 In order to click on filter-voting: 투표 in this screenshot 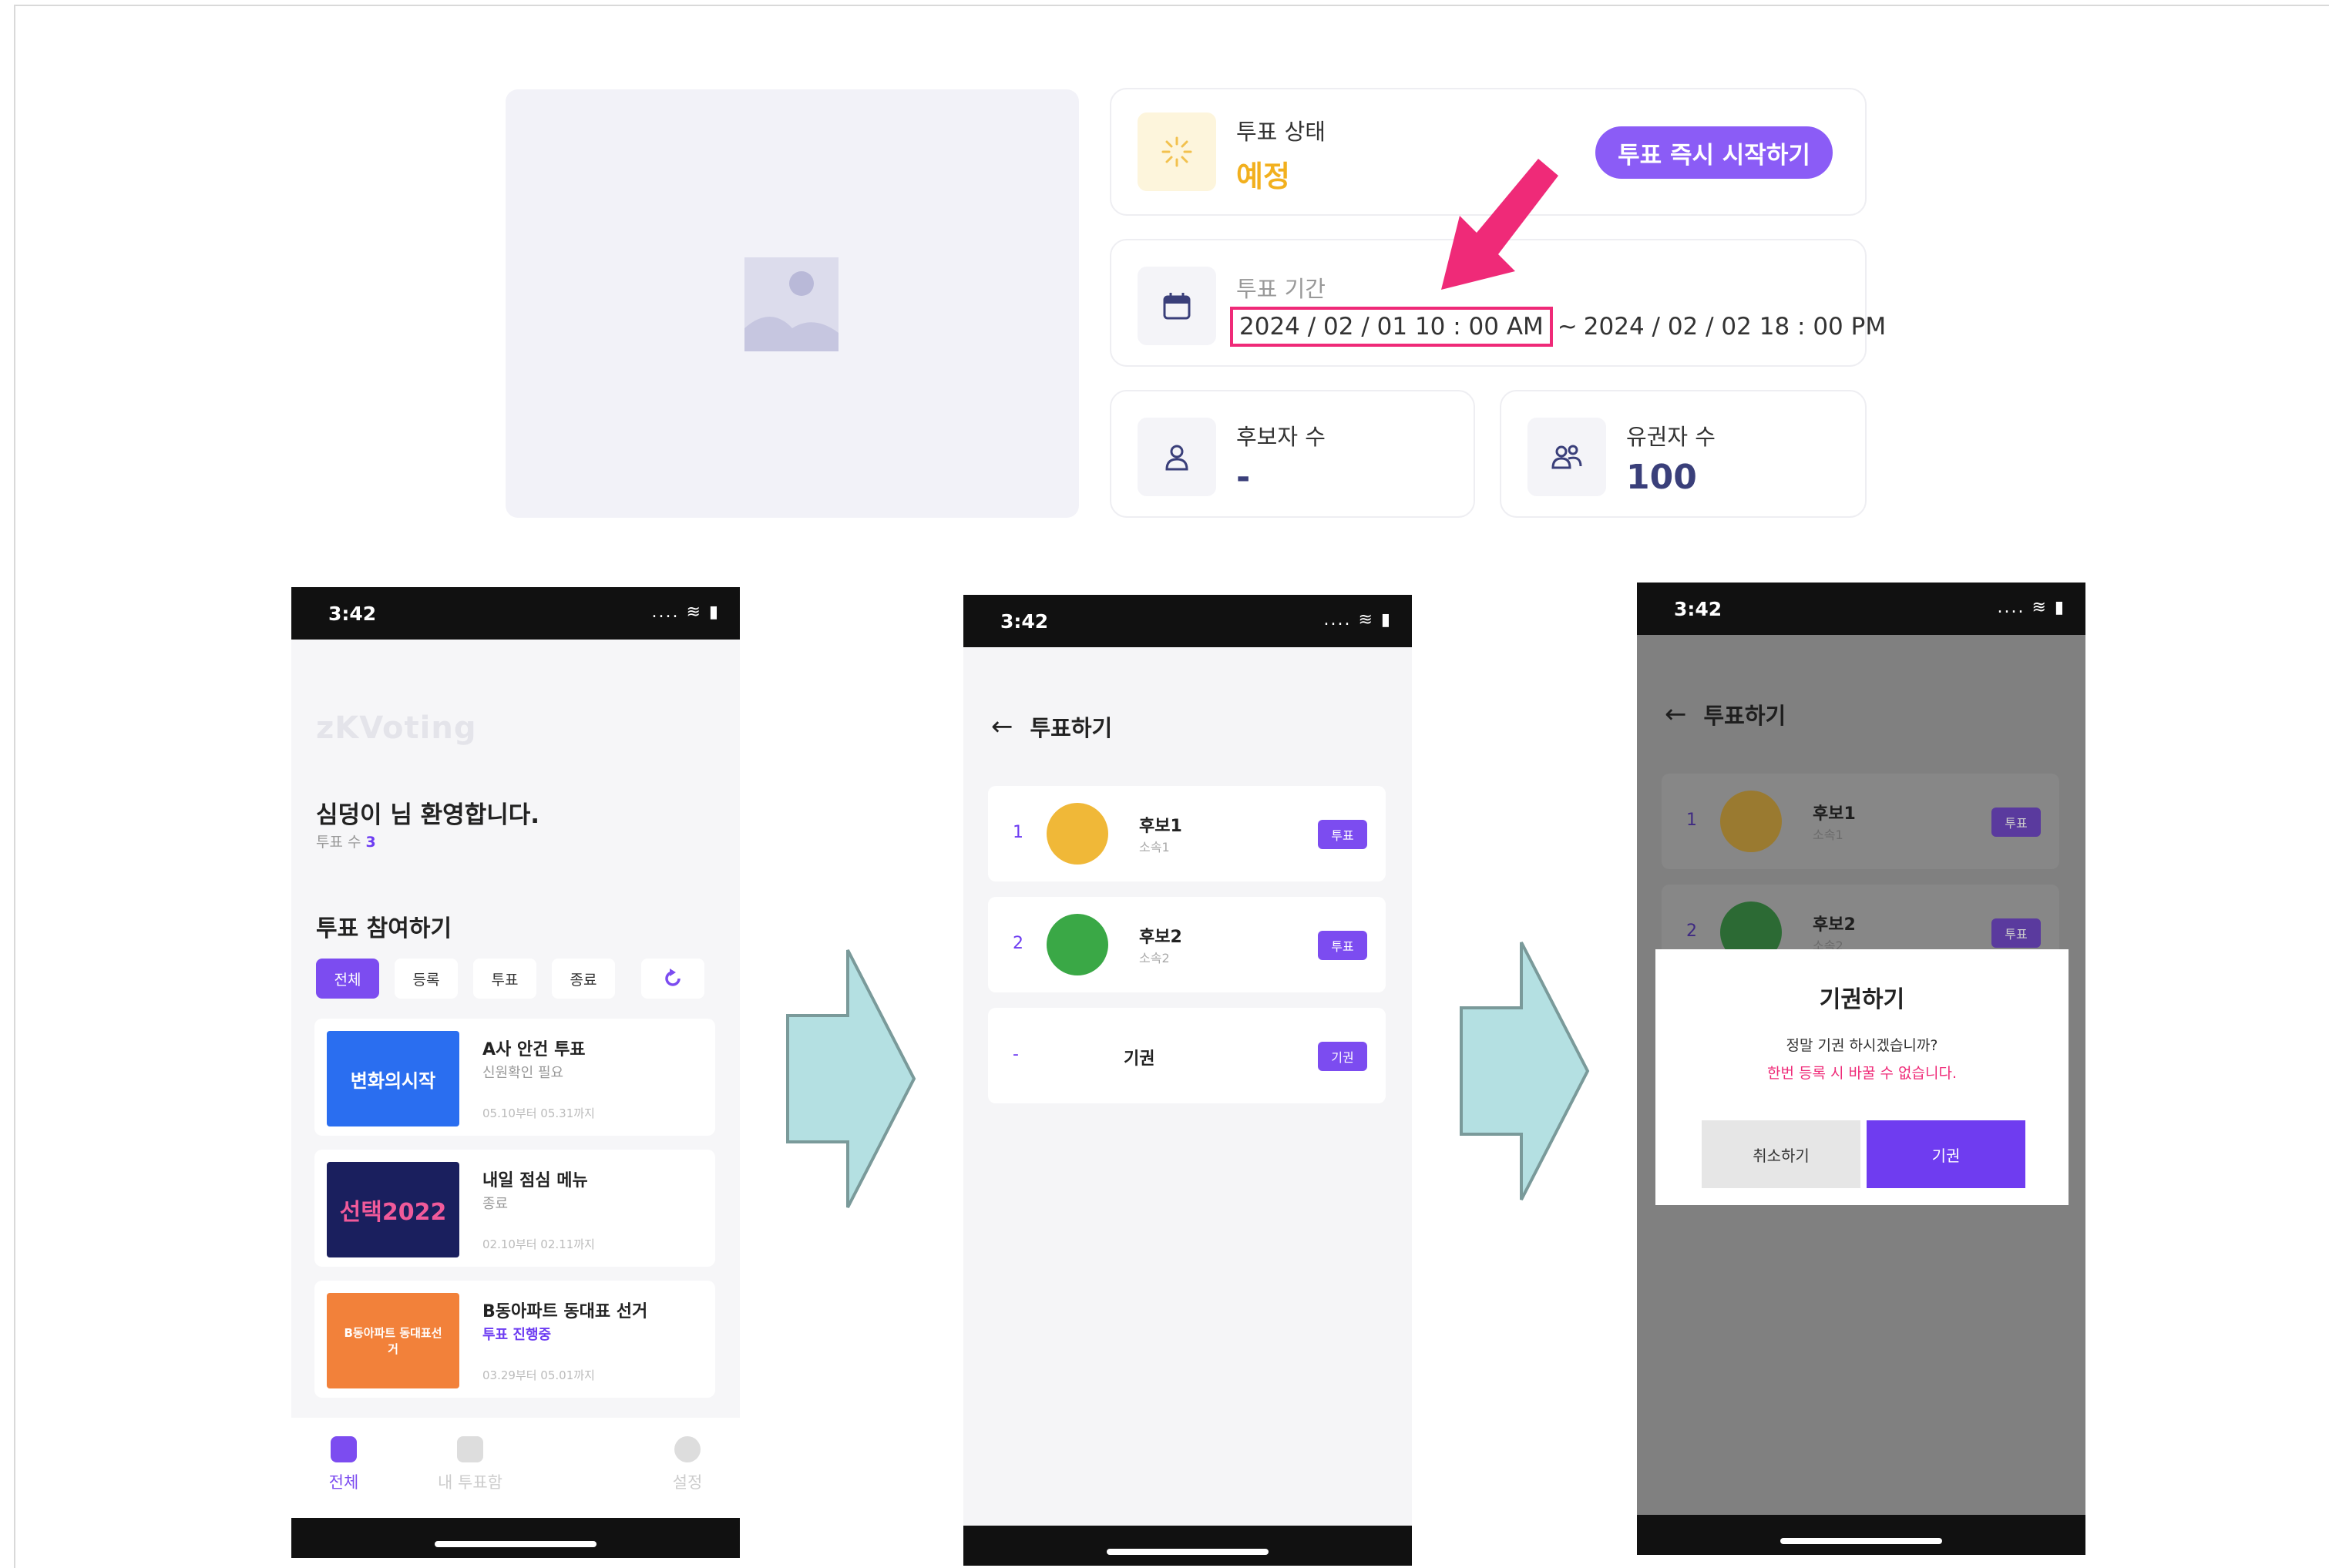, I will do `click(504, 979)`.